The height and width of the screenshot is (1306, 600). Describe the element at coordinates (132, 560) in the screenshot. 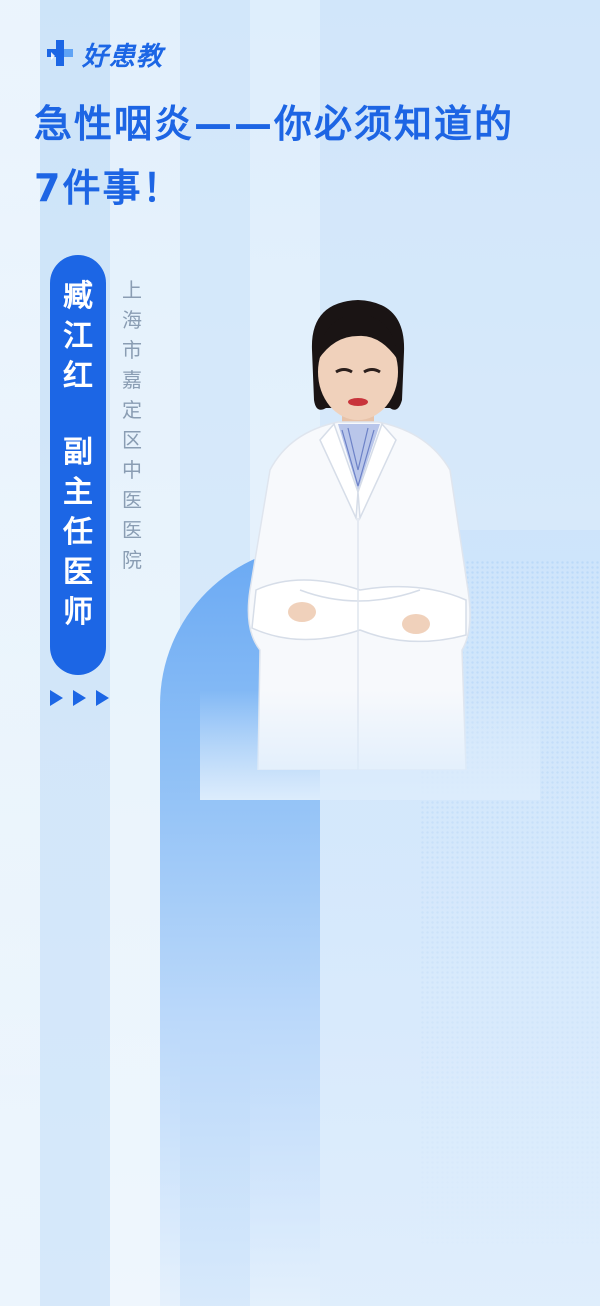

I see `hospital-char: 院` at that location.